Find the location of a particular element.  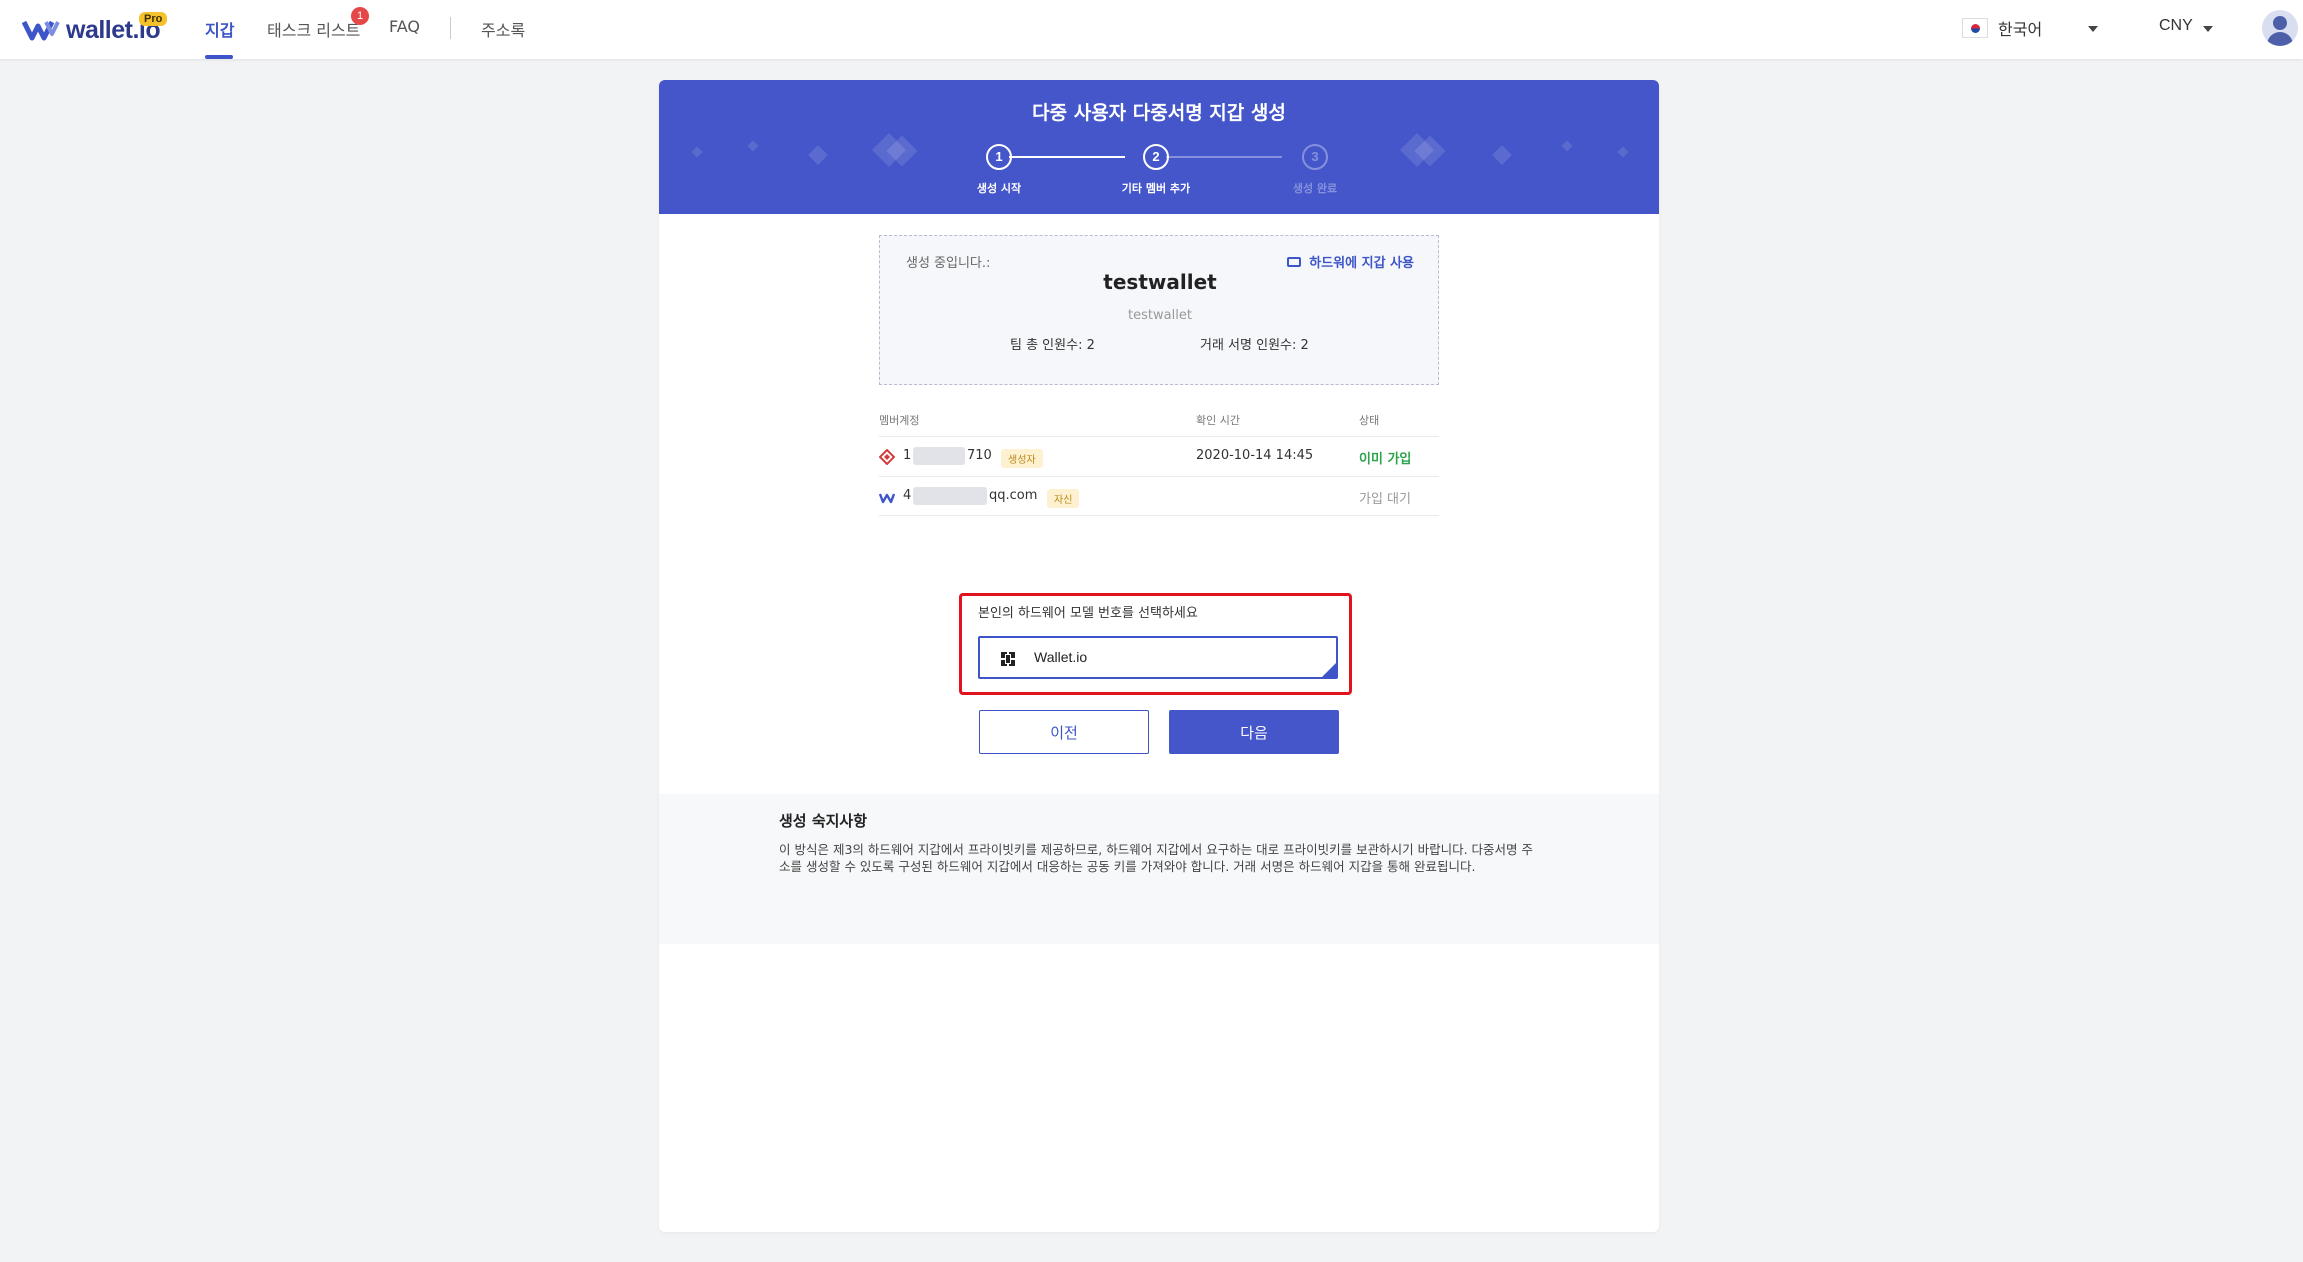

step-2-indicator: 2 is located at coordinates (1156, 157).